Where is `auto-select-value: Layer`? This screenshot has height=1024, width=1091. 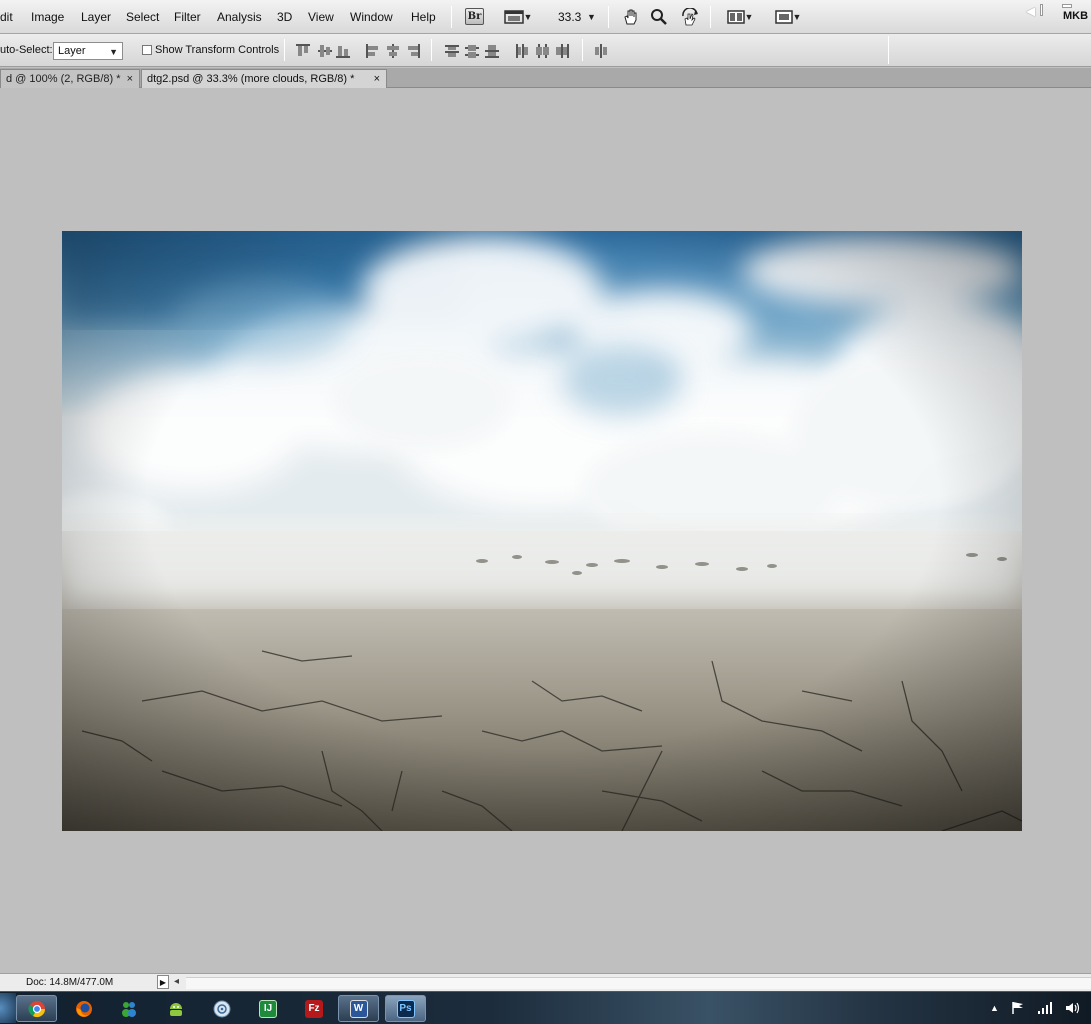 auto-select-value: Layer is located at coordinates (72, 51).